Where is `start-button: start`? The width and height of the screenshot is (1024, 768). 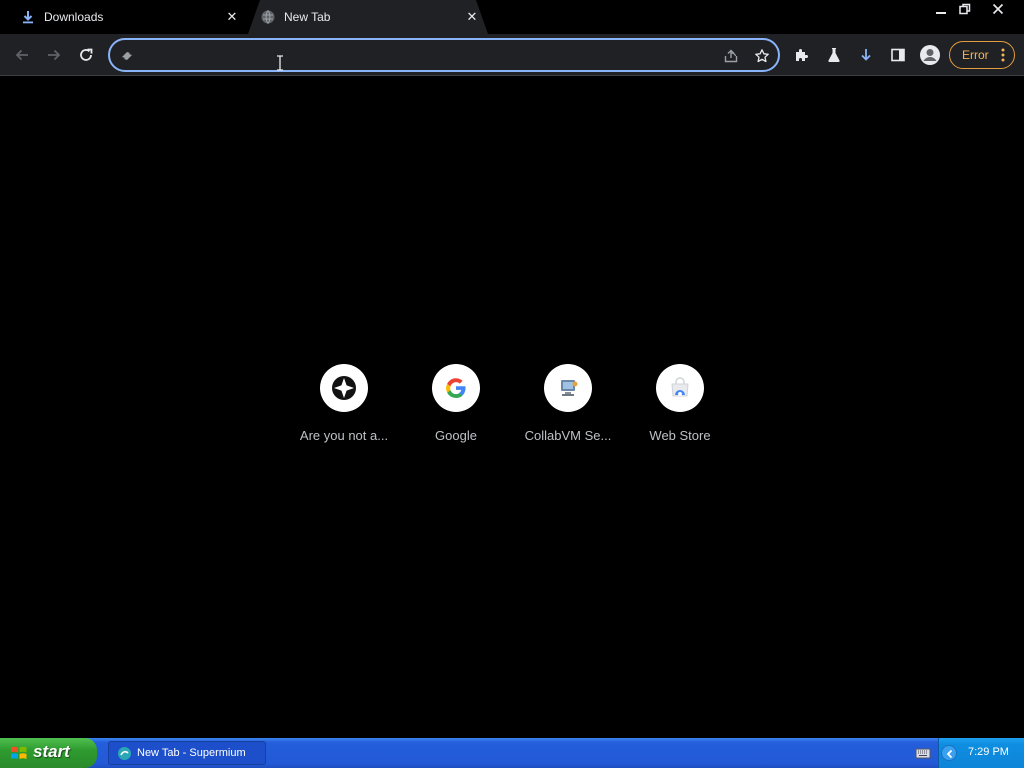
start-button: start is located at coordinates (48, 753).